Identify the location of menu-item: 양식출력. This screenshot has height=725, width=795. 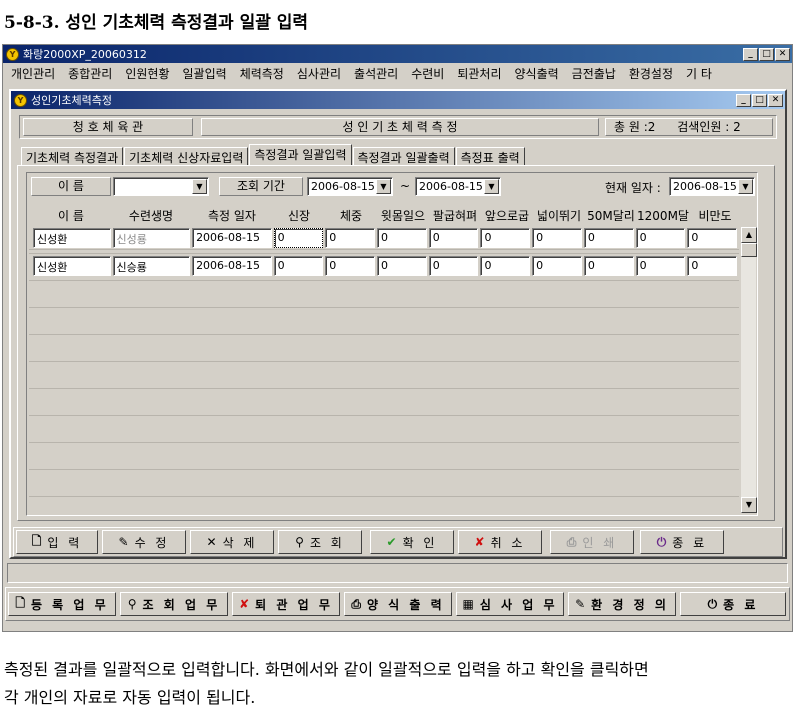
(537, 73).